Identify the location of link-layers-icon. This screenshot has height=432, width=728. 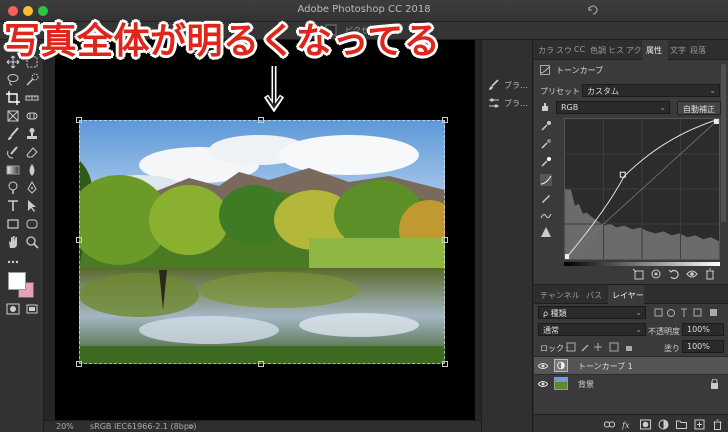
(609, 424).